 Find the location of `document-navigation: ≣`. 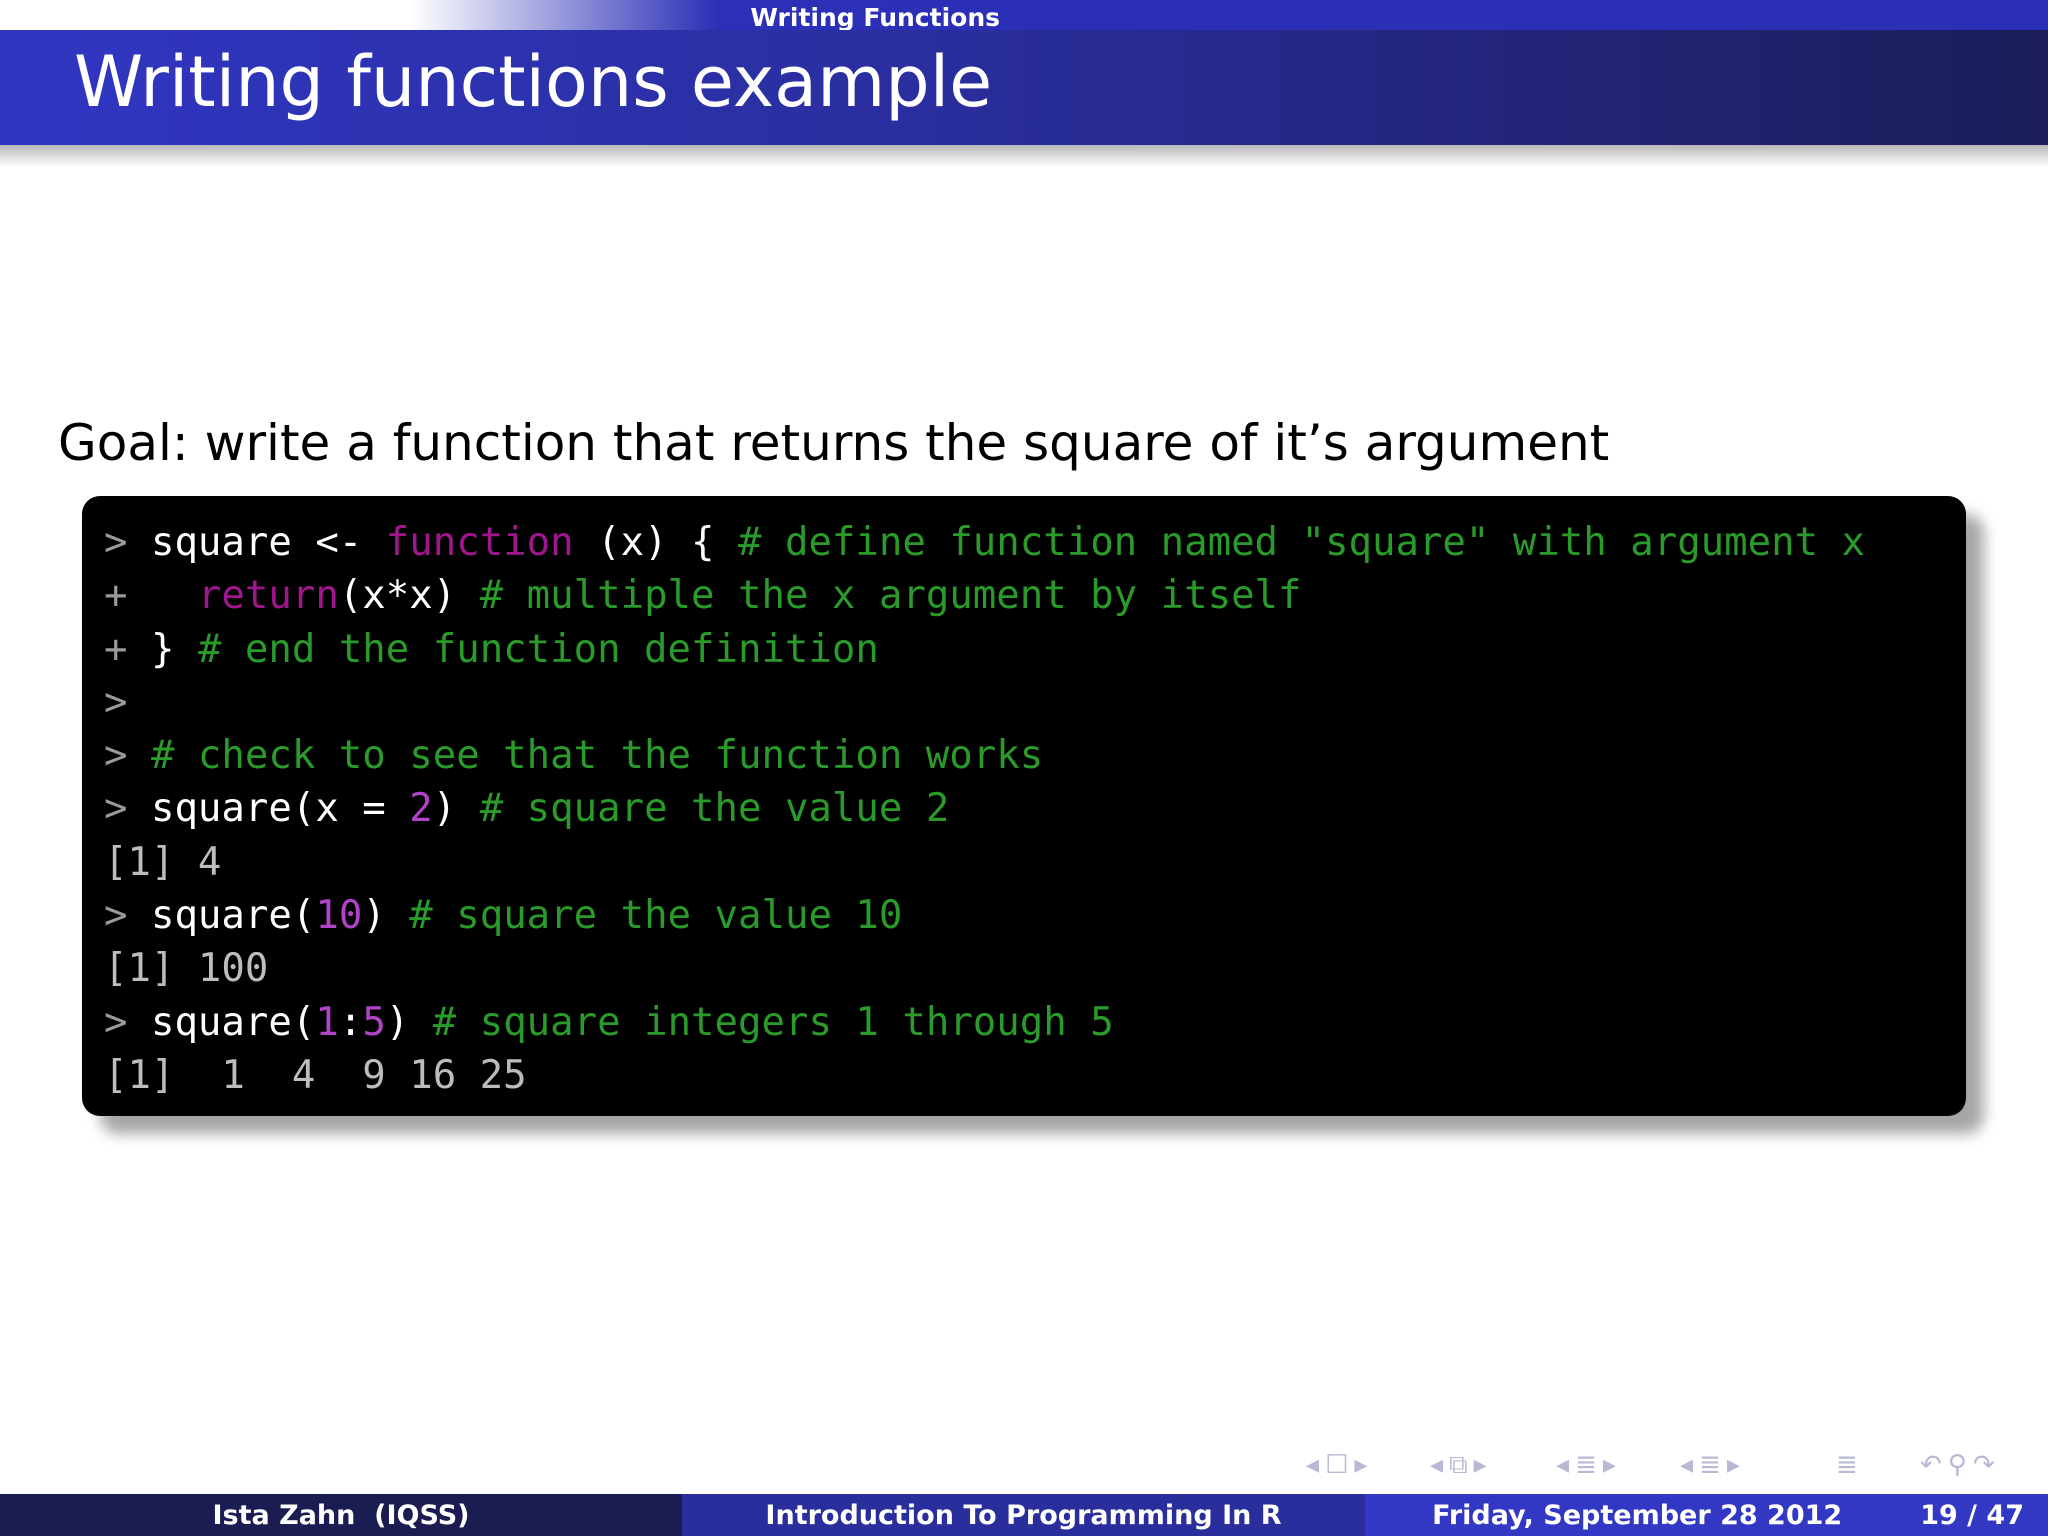

document-navigation: ≣ is located at coordinates (1847, 1465).